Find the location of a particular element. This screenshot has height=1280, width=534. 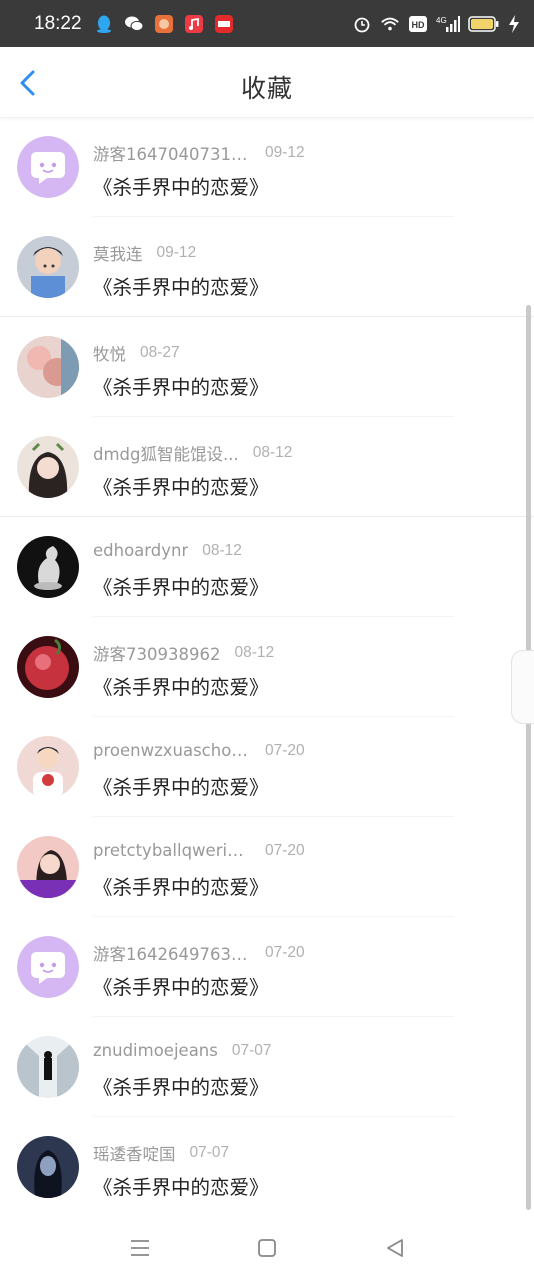

news-icon is located at coordinates (224, 24).